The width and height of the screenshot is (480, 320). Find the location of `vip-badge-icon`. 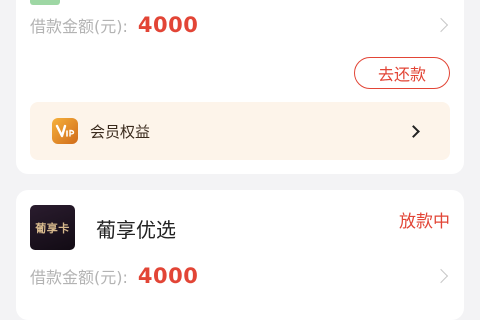

vip-badge-icon is located at coordinates (65, 131).